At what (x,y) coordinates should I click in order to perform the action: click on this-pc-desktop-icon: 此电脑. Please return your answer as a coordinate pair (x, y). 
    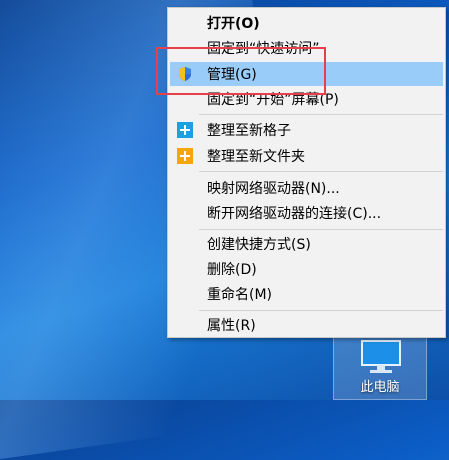
    Looking at the image, I should click on (380, 366).